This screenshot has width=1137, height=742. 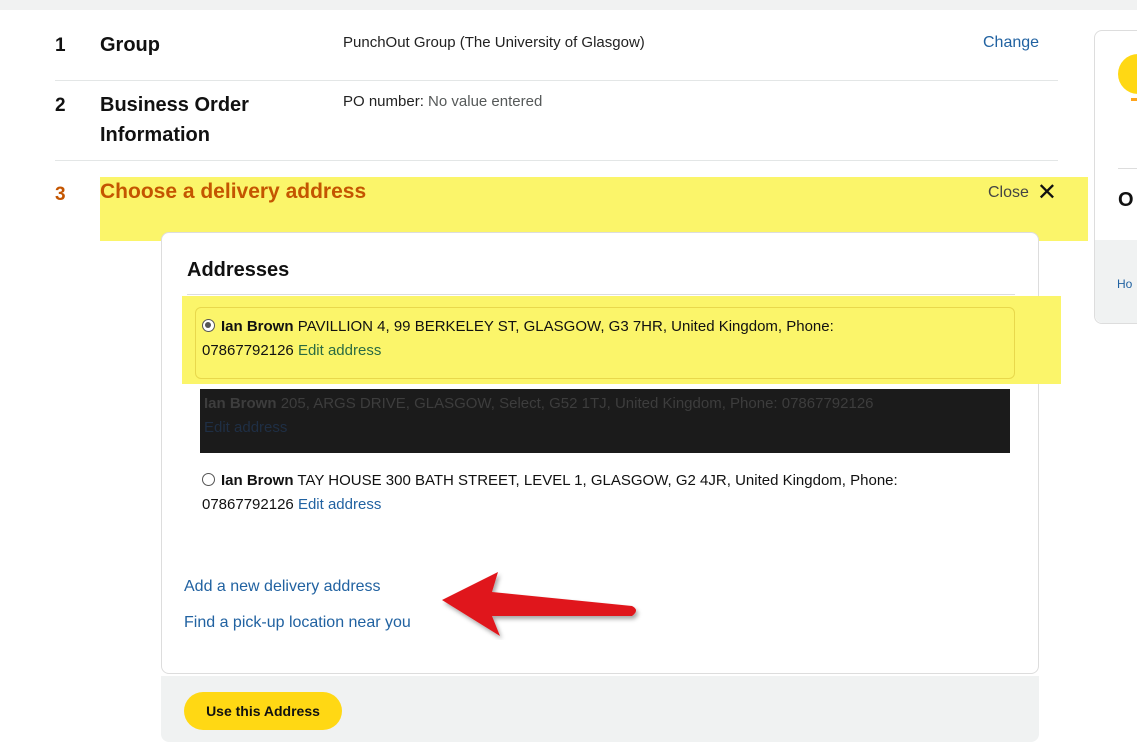 What do you see at coordinates (174, 120) in the screenshot?
I see `step-2-title: Business Order Information` at bounding box center [174, 120].